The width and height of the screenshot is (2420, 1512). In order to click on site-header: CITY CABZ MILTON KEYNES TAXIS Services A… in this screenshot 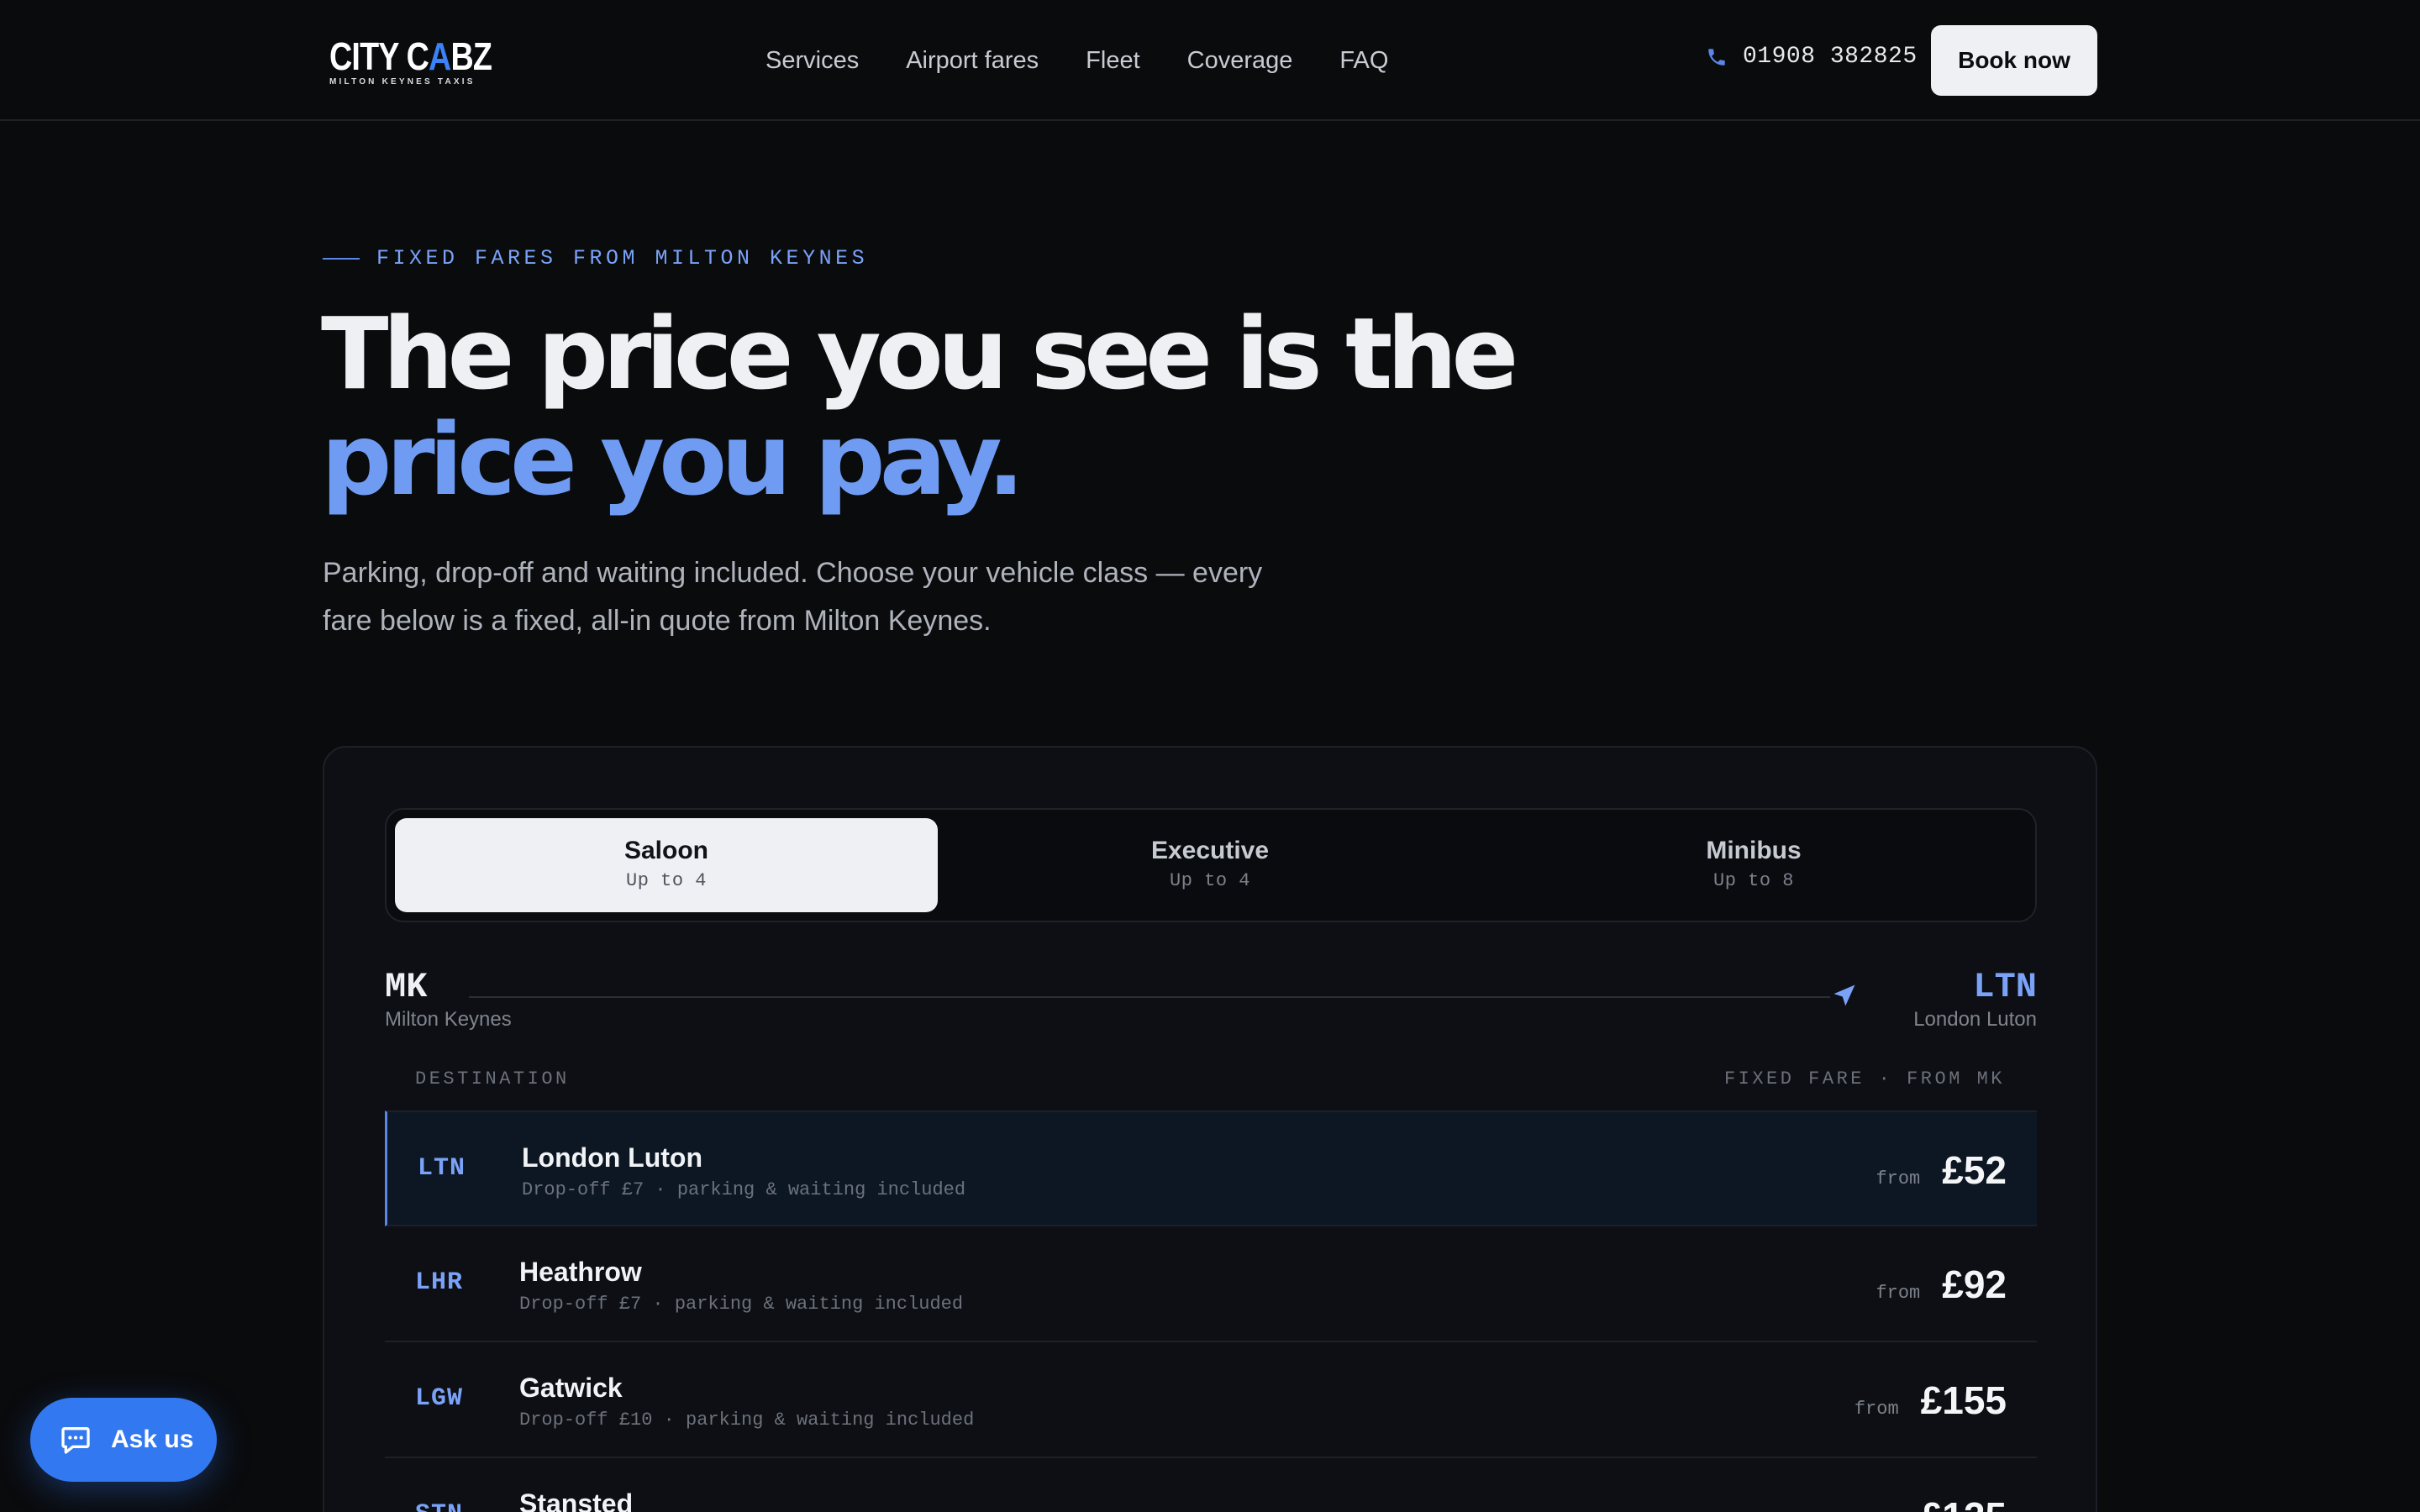, I will do `click(1210, 60)`.